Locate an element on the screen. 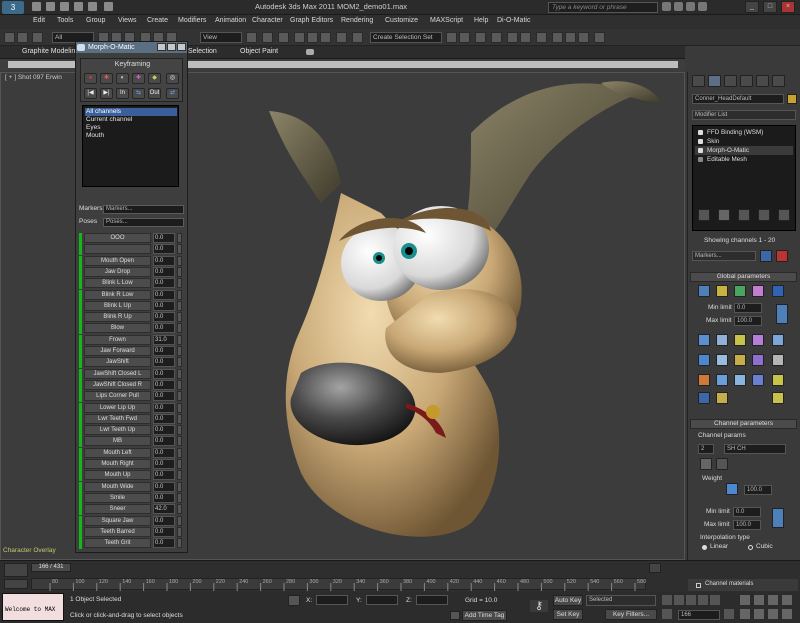 The height and width of the screenshot is (623, 800). channel-name-button: Blink R Up is located at coordinates (117, 317).